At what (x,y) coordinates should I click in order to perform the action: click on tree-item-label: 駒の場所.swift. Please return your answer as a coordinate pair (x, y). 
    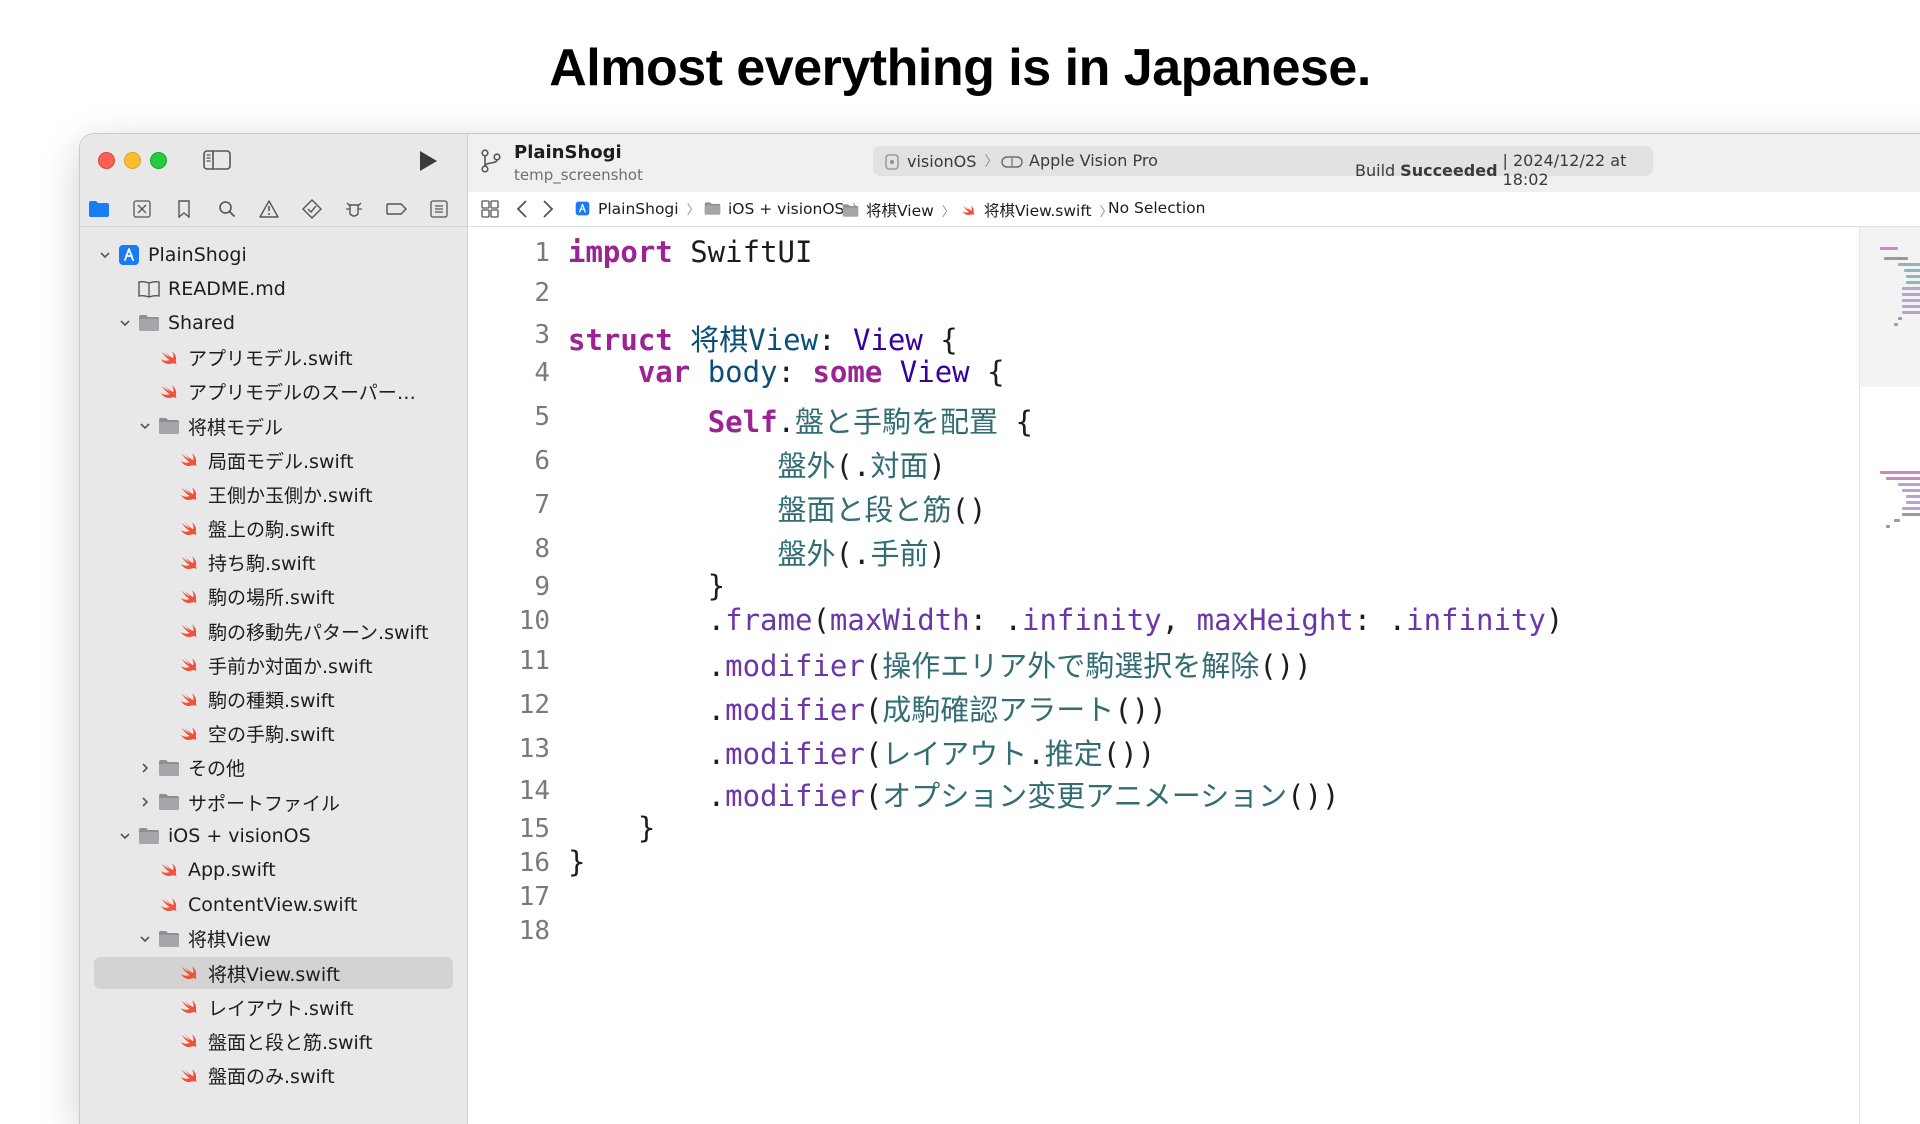
    Looking at the image, I should click on (271, 598).